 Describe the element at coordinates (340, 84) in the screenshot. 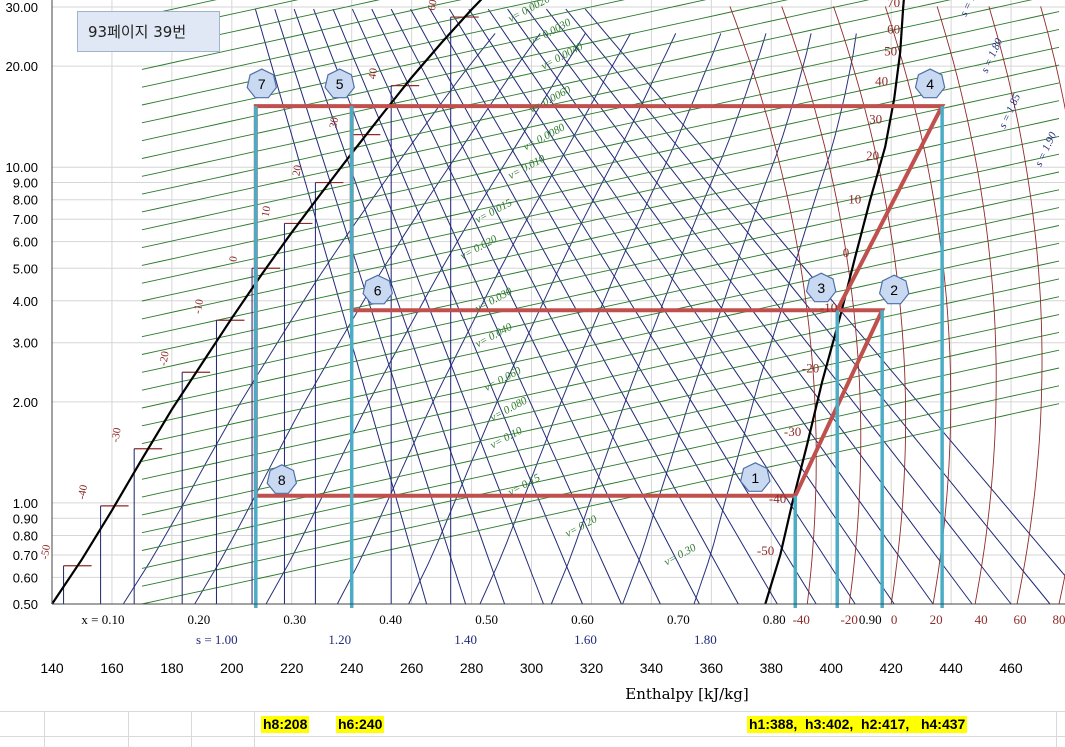

I see `cycle-point-label: 5` at that location.